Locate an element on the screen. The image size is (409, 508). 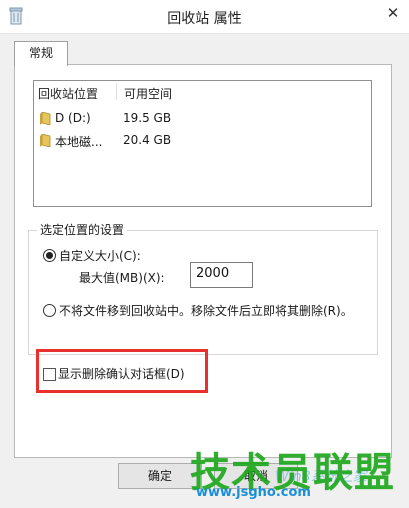
close-button: ✕ is located at coordinates (393, 13).